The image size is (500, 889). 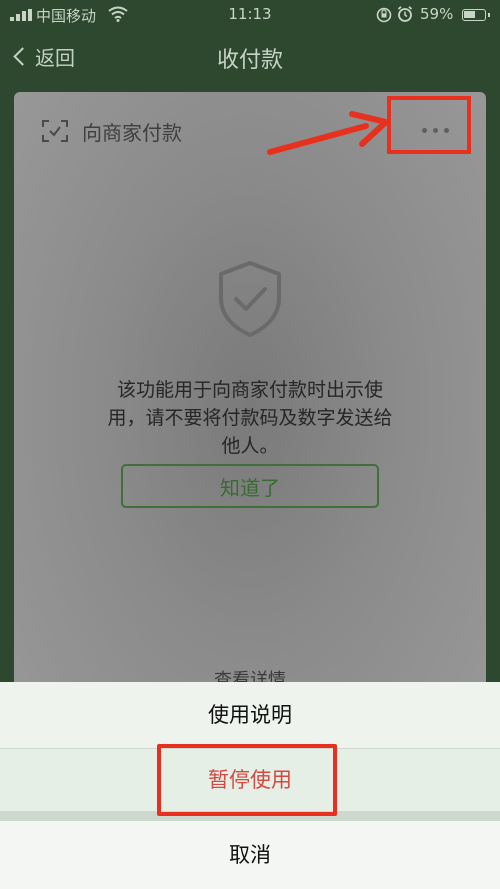 I want to click on menu-item-instructions: 使用说明, so click(x=250, y=715).